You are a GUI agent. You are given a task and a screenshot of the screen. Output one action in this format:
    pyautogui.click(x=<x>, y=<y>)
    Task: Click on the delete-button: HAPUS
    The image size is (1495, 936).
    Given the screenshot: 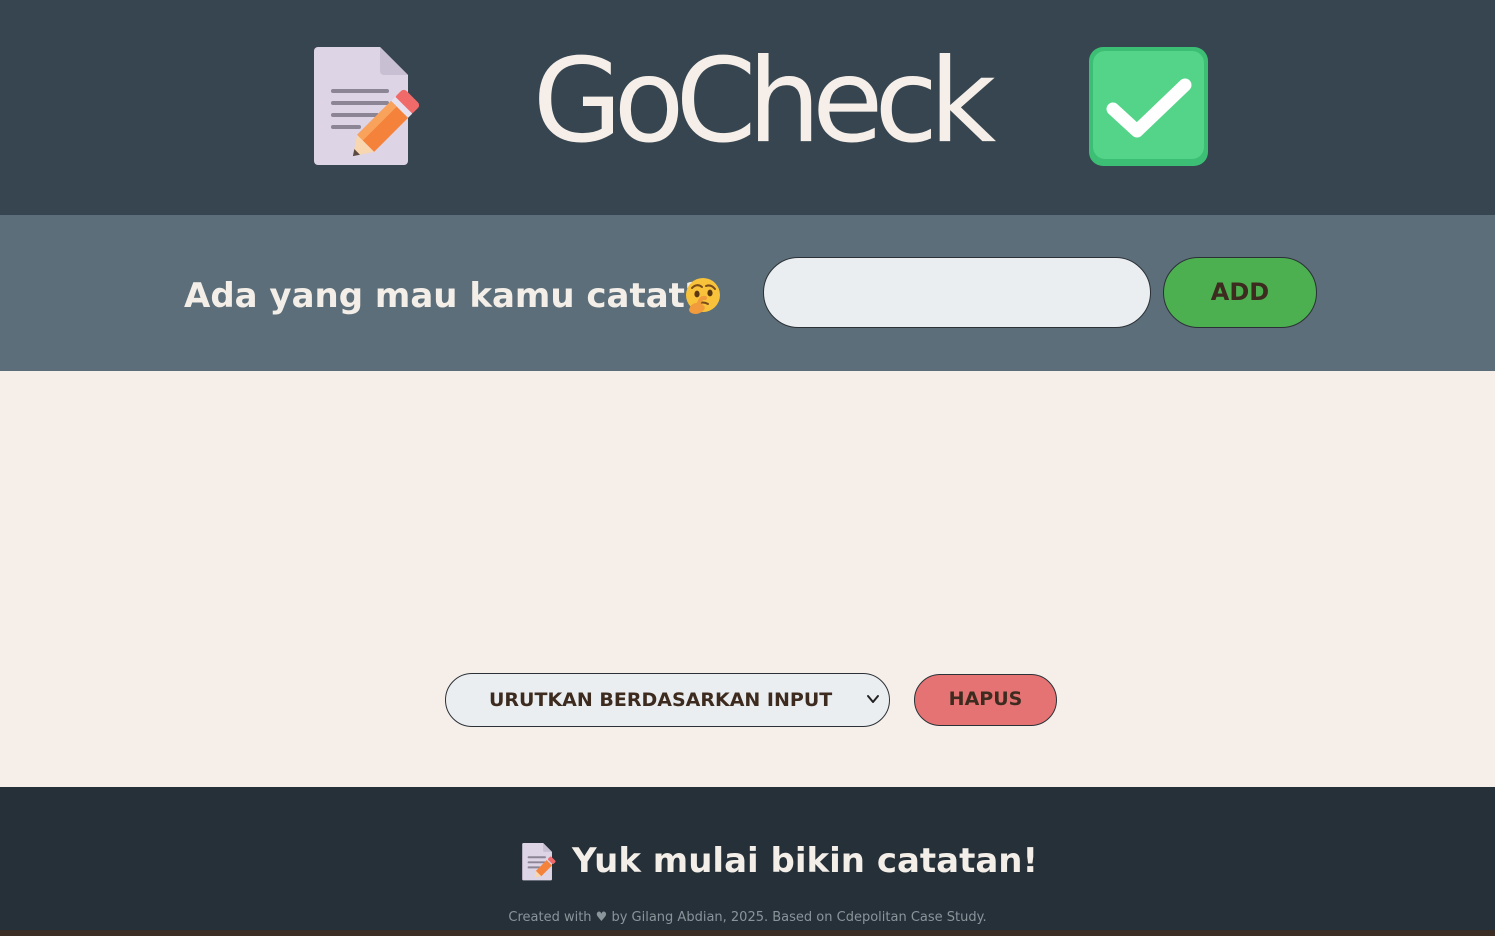 What is the action you would take?
    pyautogui.click(x=985, y=700)
    